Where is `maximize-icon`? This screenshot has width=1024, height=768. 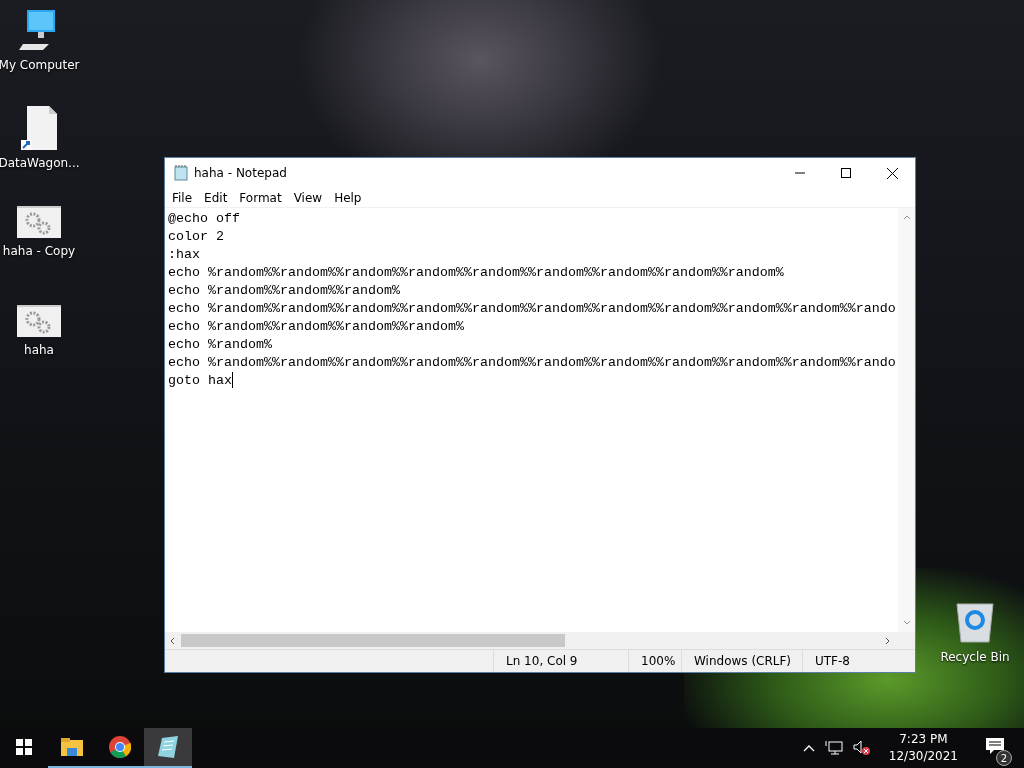 maximize-icon is located at coordinates (846, 173).